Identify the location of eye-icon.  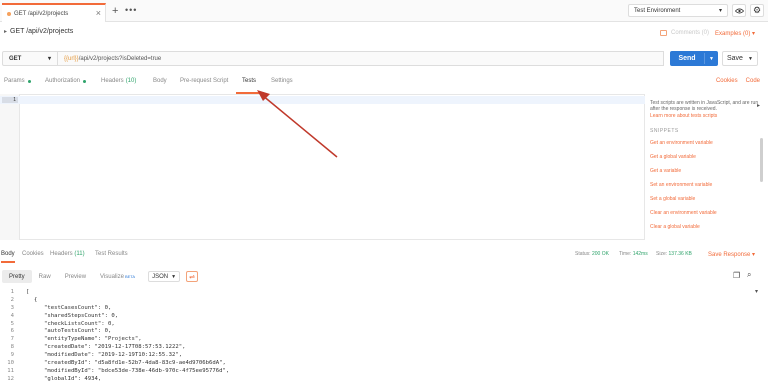
(739, 10).